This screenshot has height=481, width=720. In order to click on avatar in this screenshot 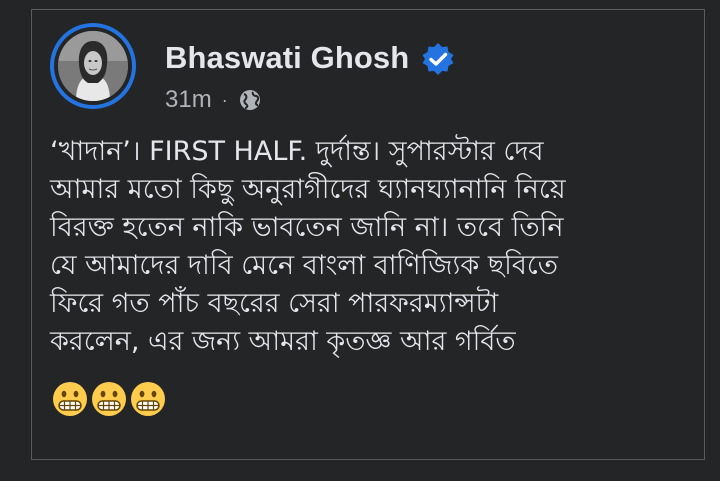, I will do `click(93, 66)`.